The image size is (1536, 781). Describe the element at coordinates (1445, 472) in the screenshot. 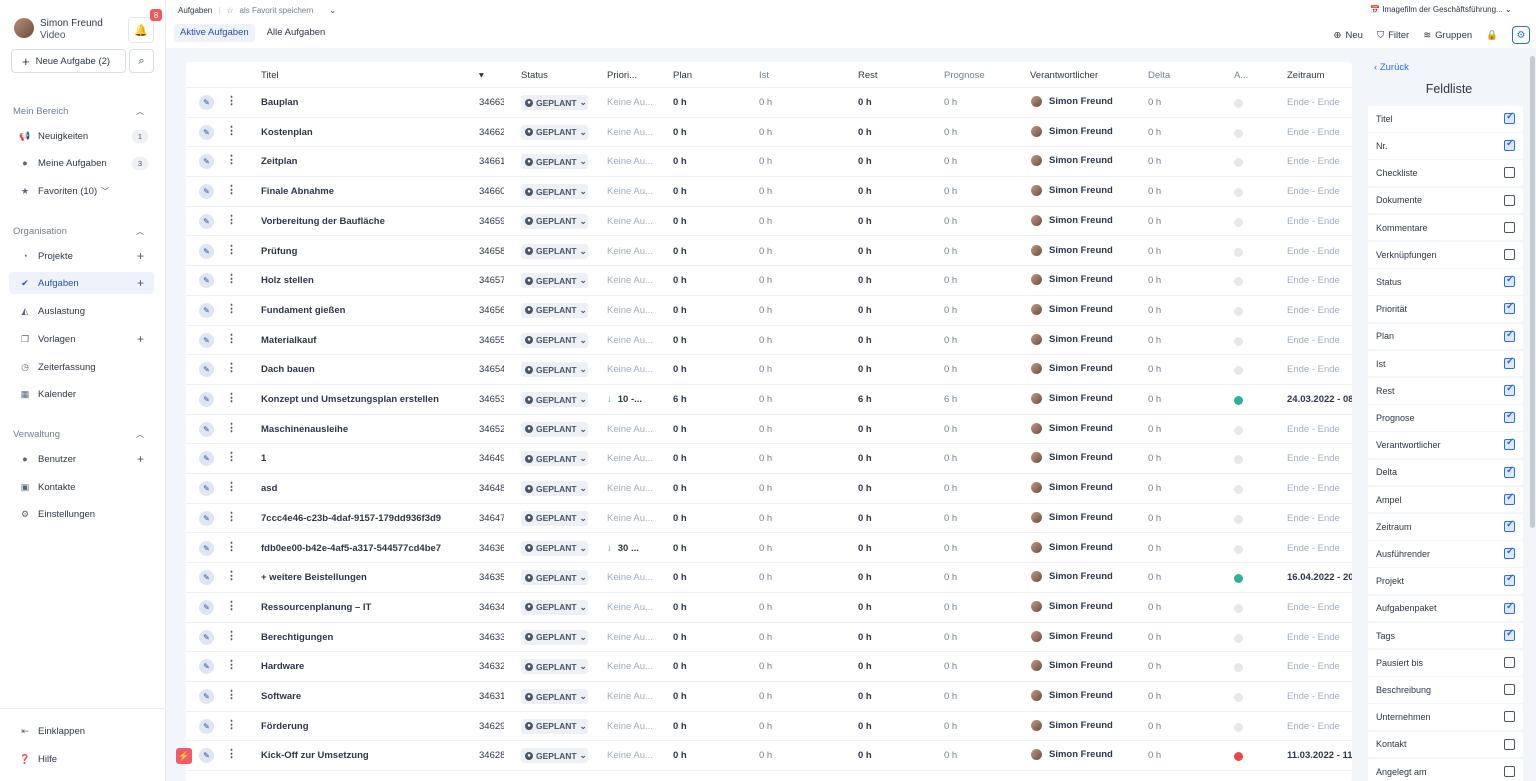

I see `field-option: Delta` at that location.